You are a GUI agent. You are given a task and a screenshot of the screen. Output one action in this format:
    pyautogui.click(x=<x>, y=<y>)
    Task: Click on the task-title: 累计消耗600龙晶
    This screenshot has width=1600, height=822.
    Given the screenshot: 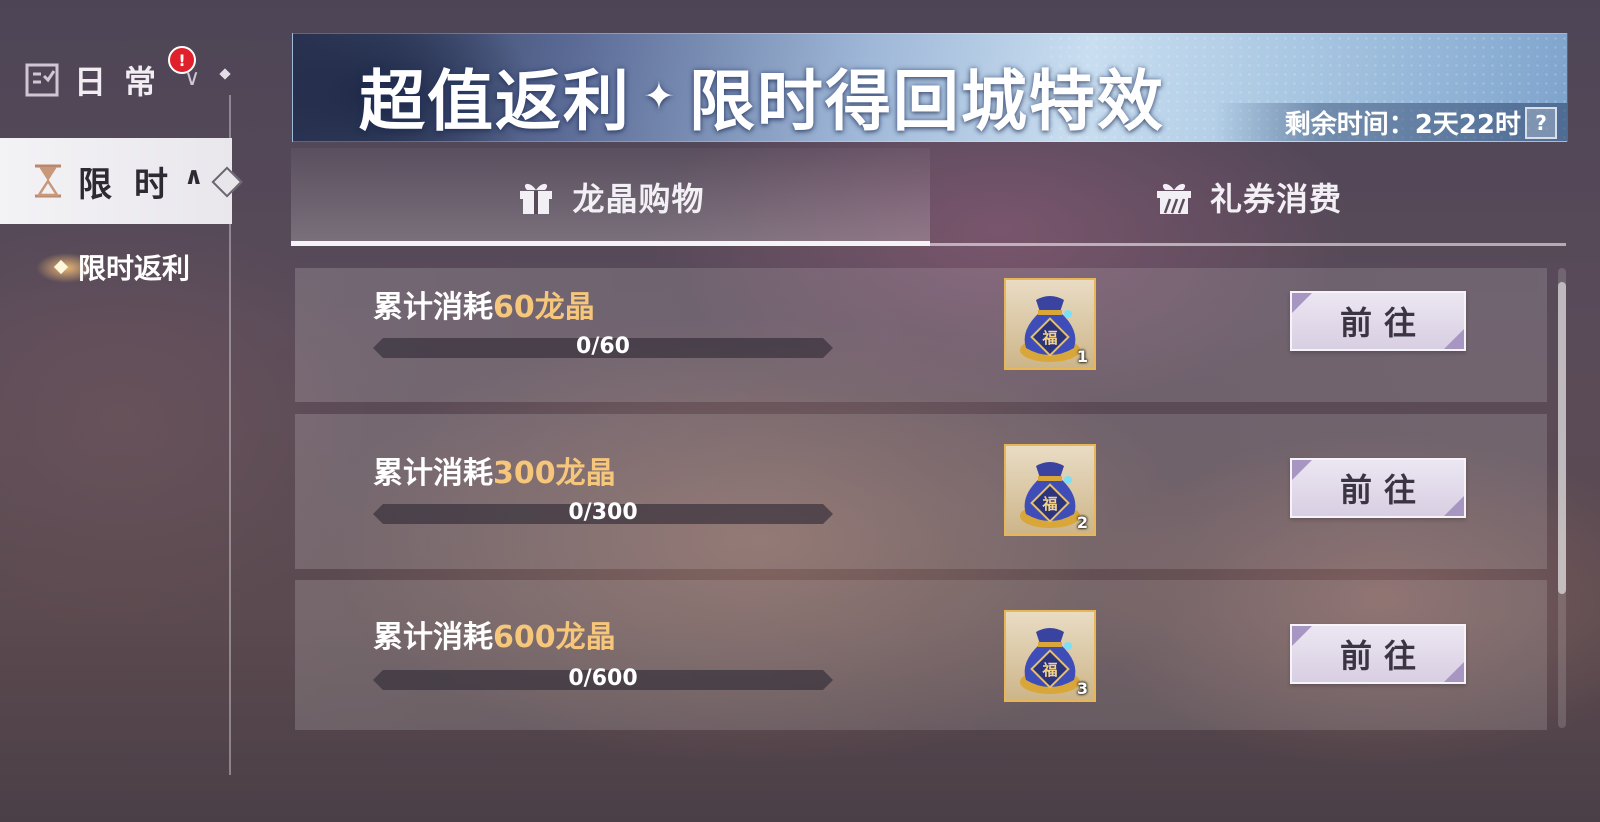 What is the action you would take?
    pyautogui.click(x=494, y=634)
    